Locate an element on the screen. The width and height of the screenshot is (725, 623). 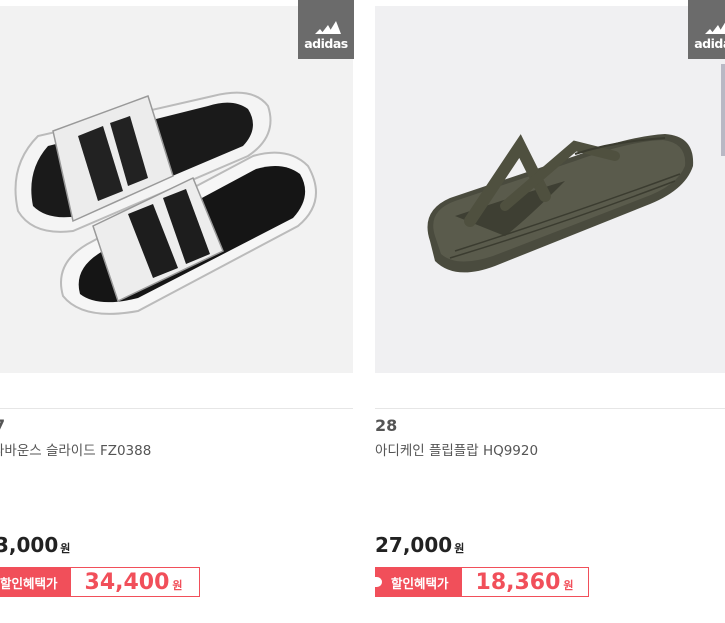
sale-price-box: 할인혜택가 34,400 원 is located at coordinates (100, 582).